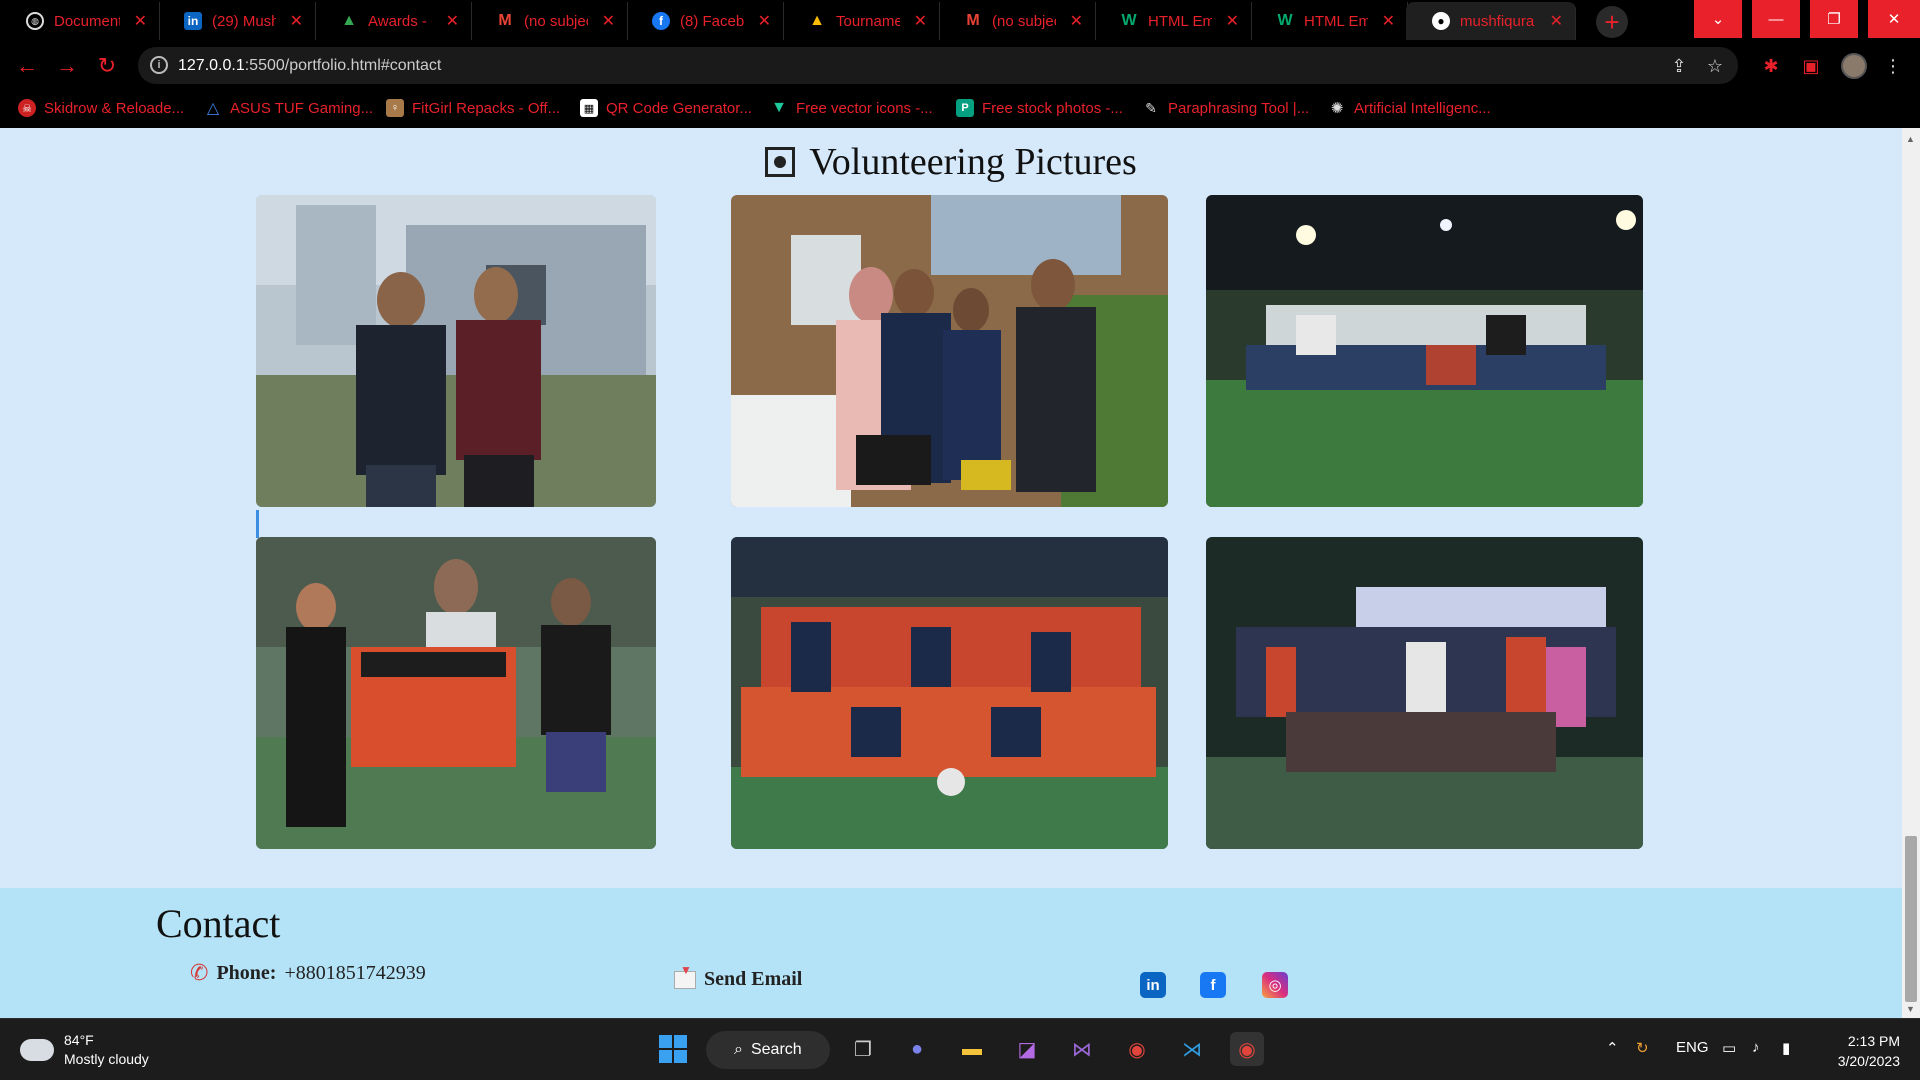  I want to click on tab-document: ◍ Document ✕, so click(80, 21).